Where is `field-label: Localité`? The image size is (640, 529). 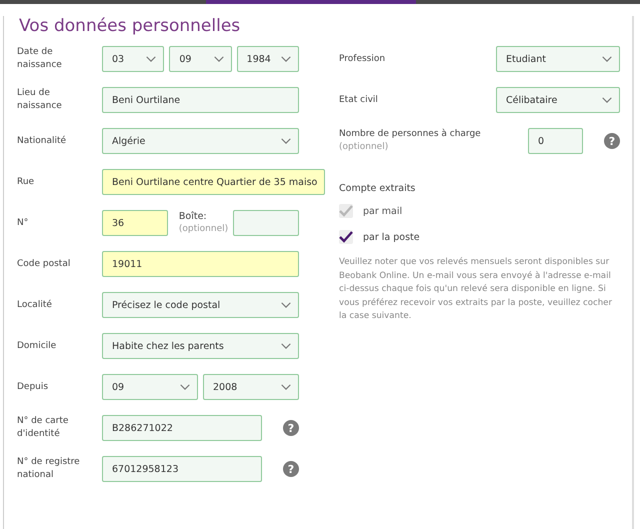 field-label: Localité is located at coordinates (35, 305).